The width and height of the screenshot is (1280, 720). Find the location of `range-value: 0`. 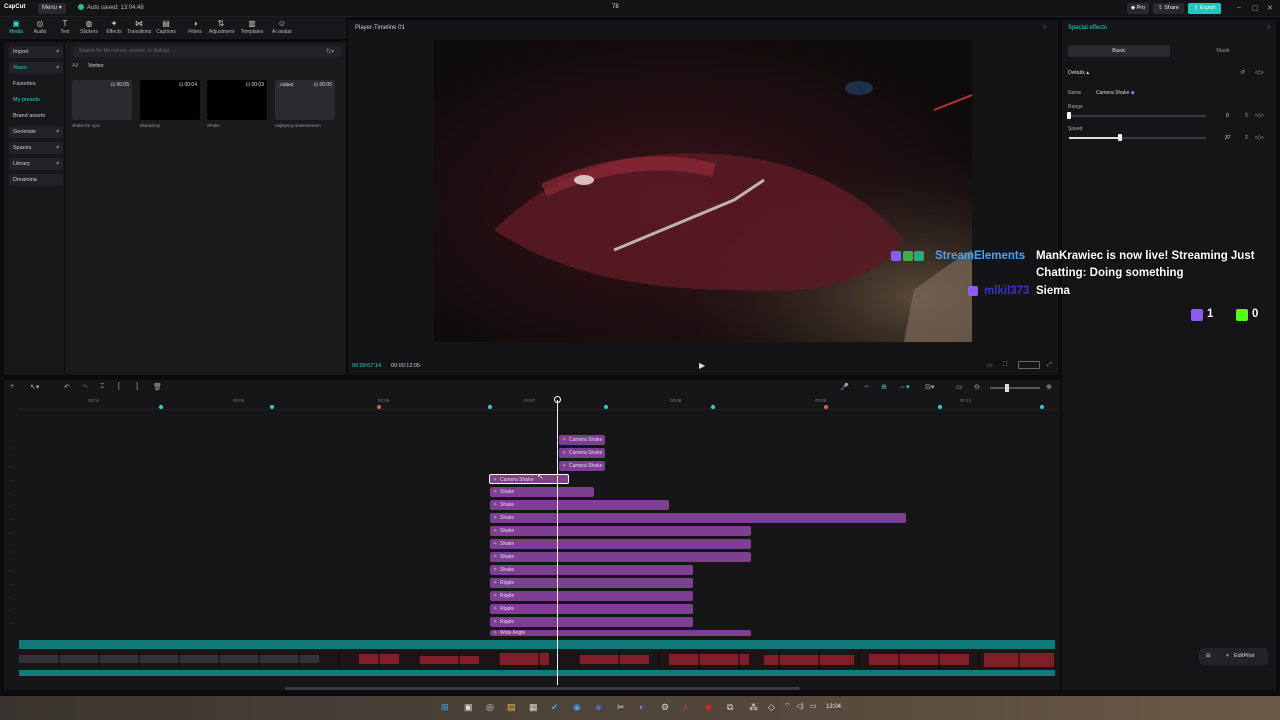

range-value: 0 is located at coordinates (1227, 116).